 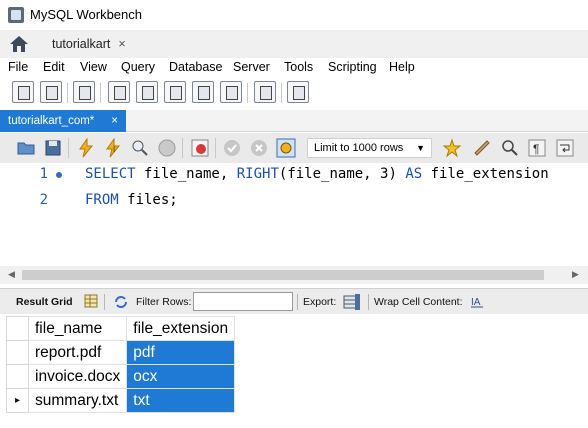 I want to click on create-function-icon, so click(x=231, y=92).